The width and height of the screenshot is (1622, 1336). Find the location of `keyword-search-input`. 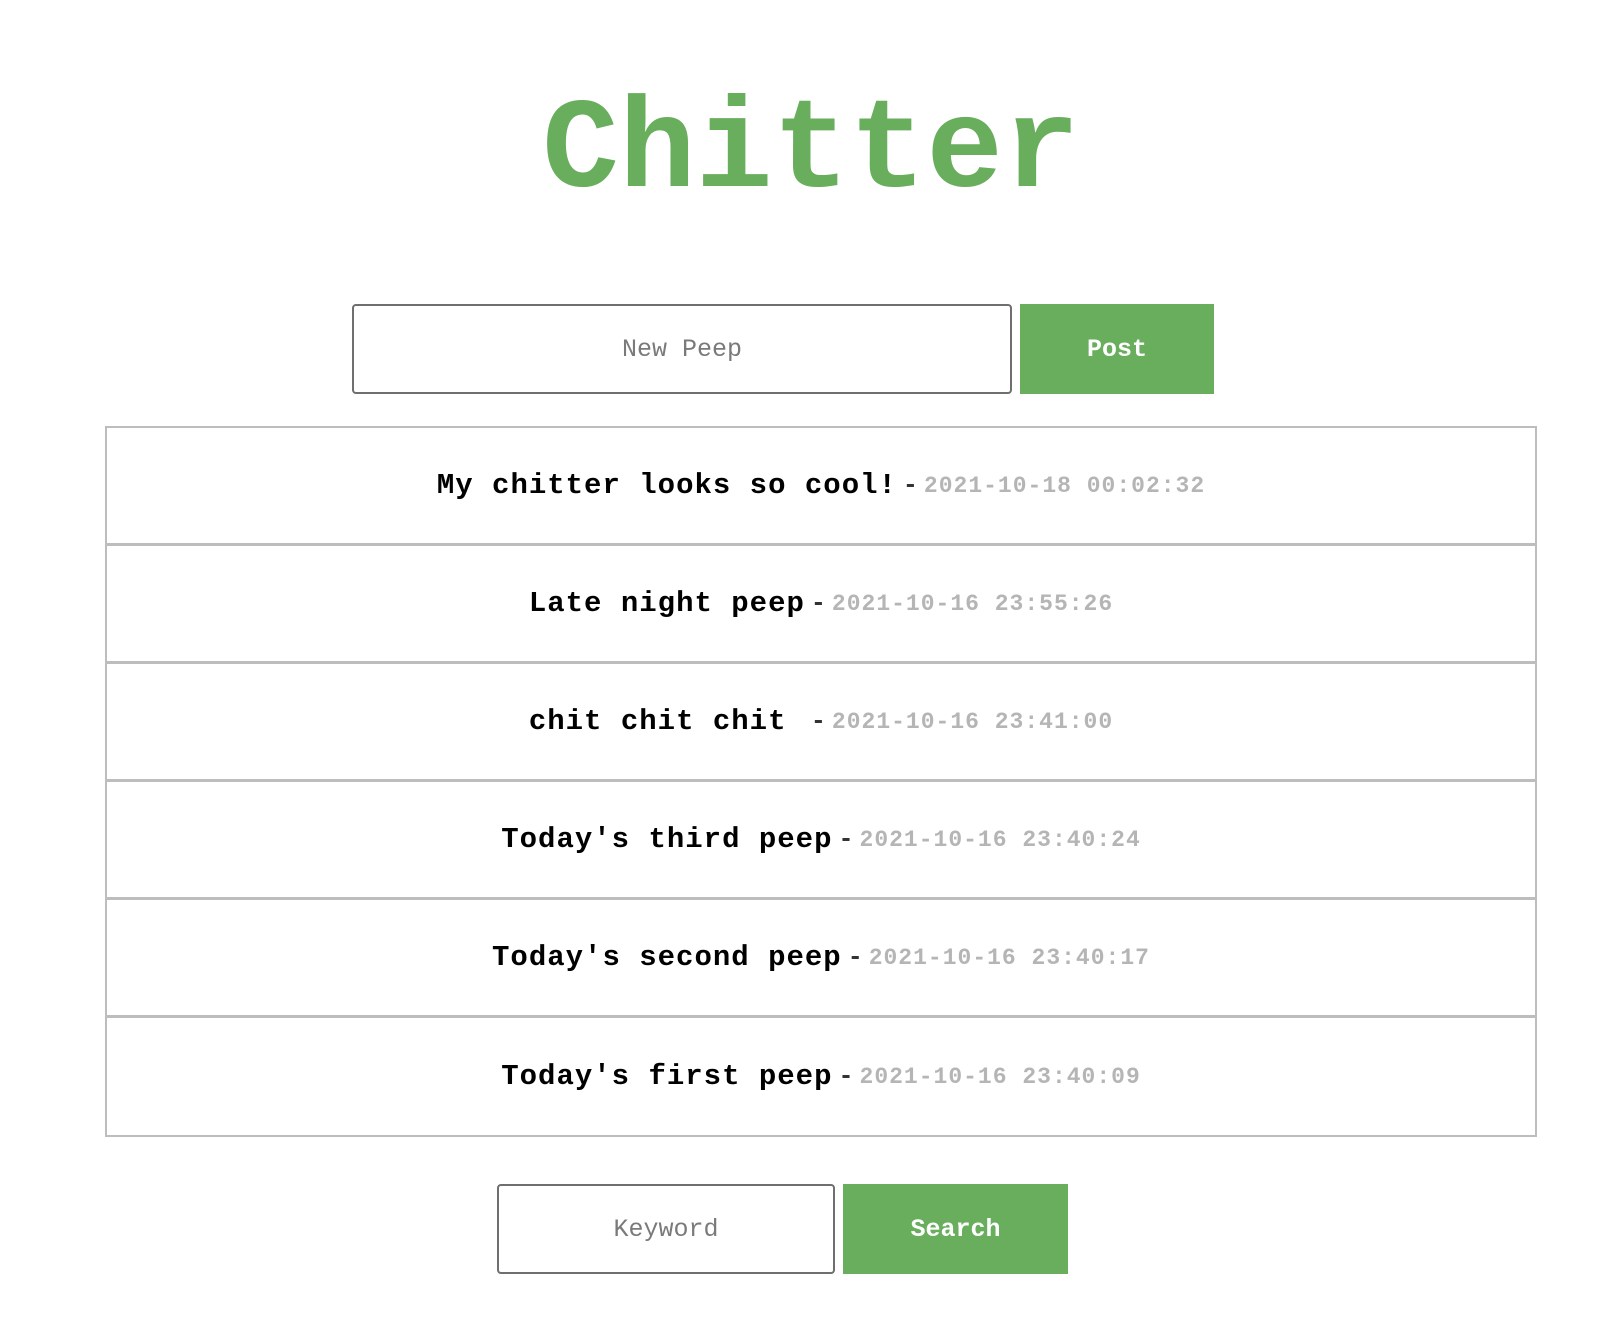

keyword-search-input is located at coordinates (666, 1229).